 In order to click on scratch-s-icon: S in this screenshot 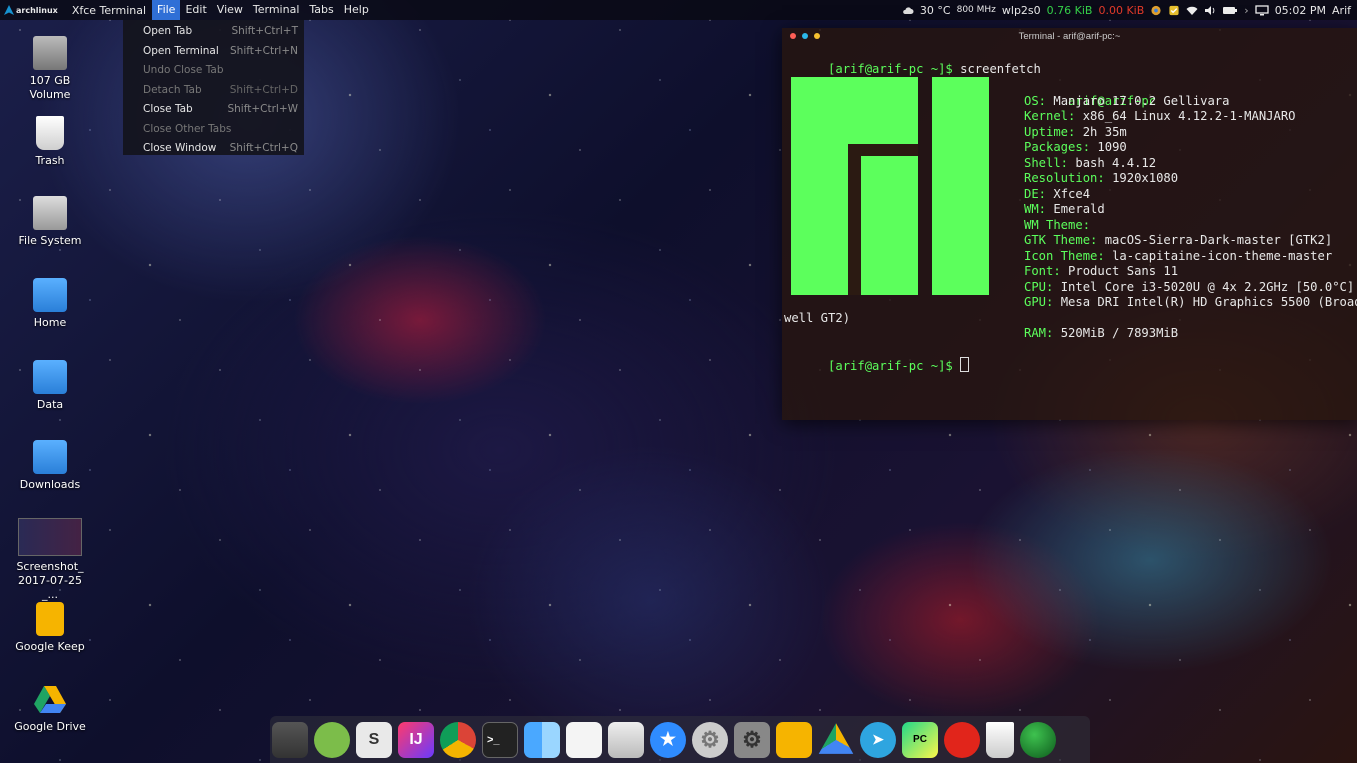, I will do `click(374, 739)`.